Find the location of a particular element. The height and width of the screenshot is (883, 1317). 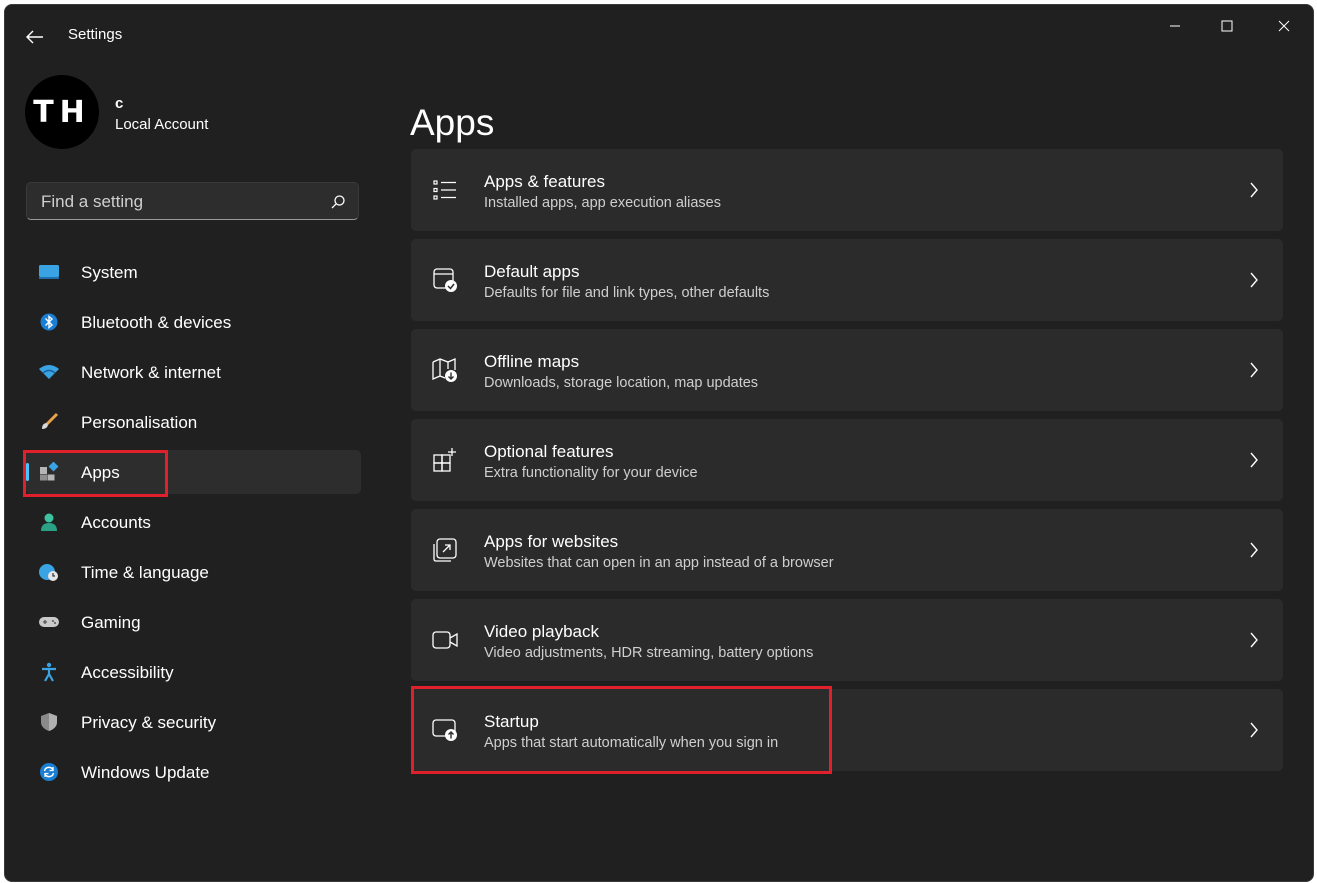

minimize-button is located at coordinates (1175, 26).